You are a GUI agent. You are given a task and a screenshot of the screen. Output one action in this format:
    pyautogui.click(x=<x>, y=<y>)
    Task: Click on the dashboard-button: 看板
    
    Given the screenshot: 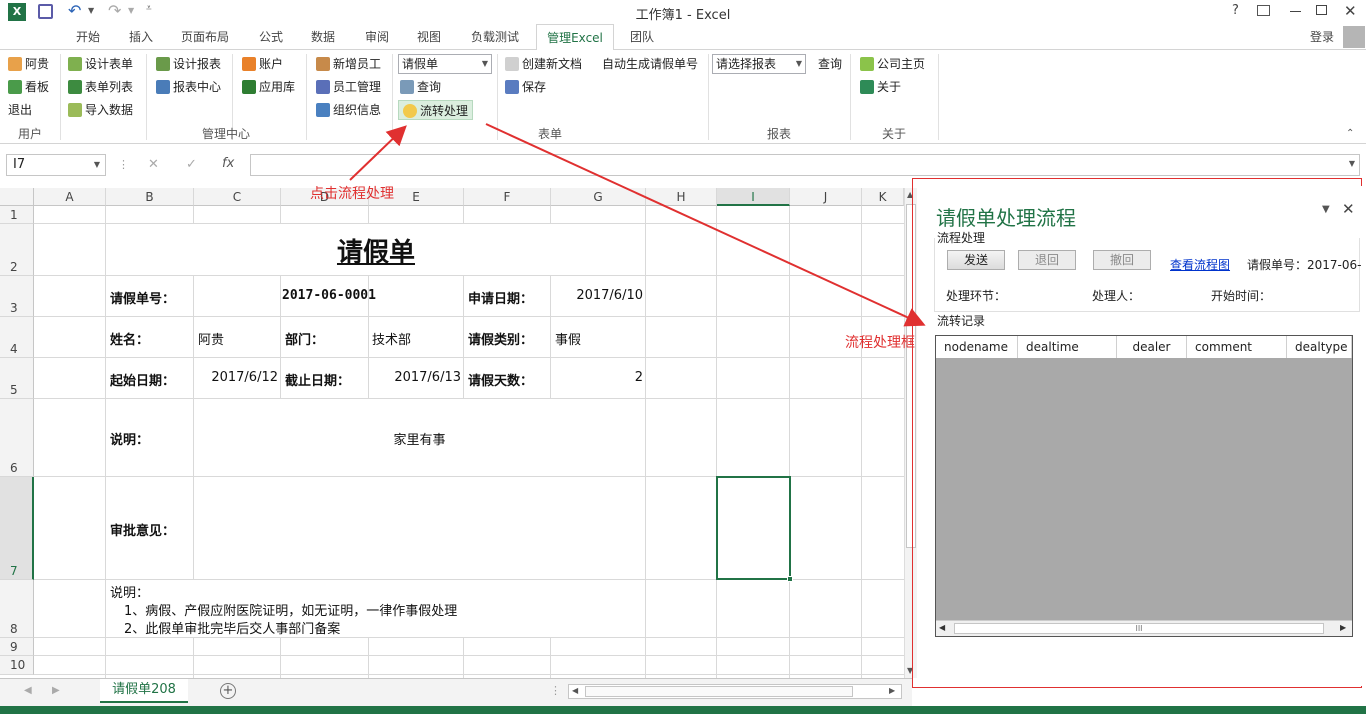 What is the action you would take?
    pyautogui.click(x=28, y=87)
    